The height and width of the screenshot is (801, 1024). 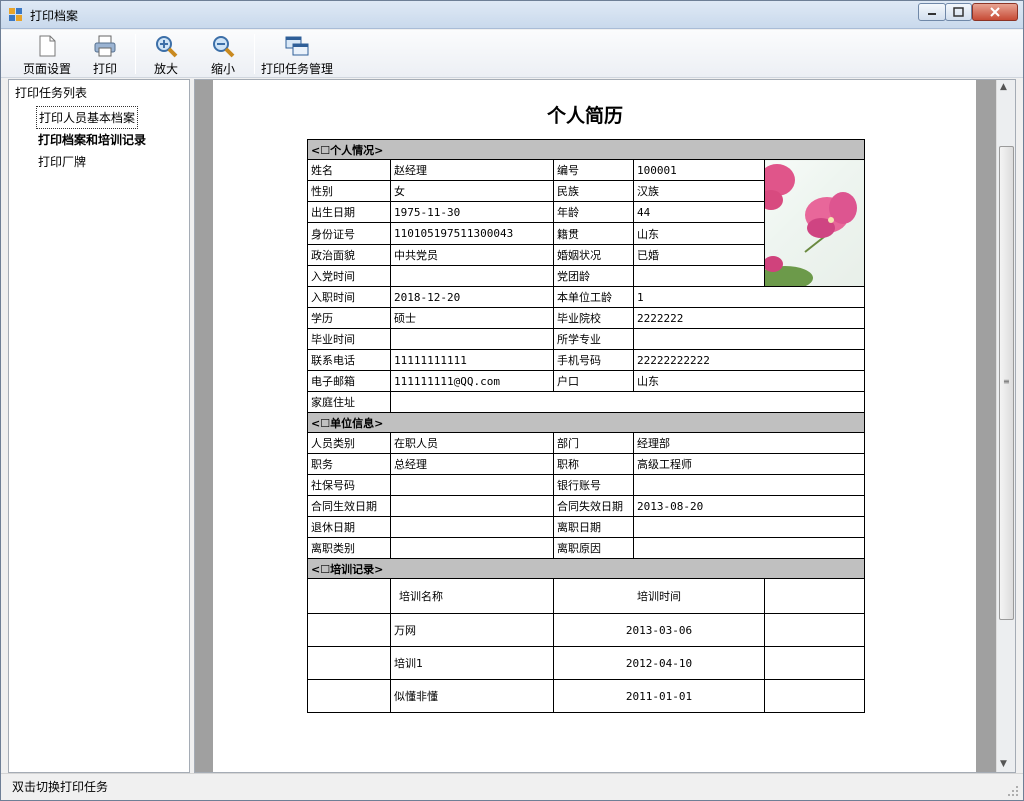 I want to click on field-label: 部门, so click(x=593, y=443).